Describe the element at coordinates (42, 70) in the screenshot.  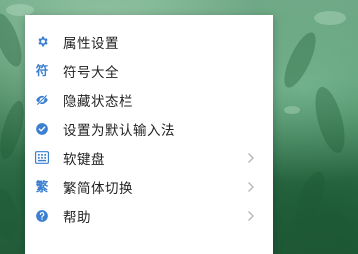
I see `symbol-glyph-icon: 符` at that location.